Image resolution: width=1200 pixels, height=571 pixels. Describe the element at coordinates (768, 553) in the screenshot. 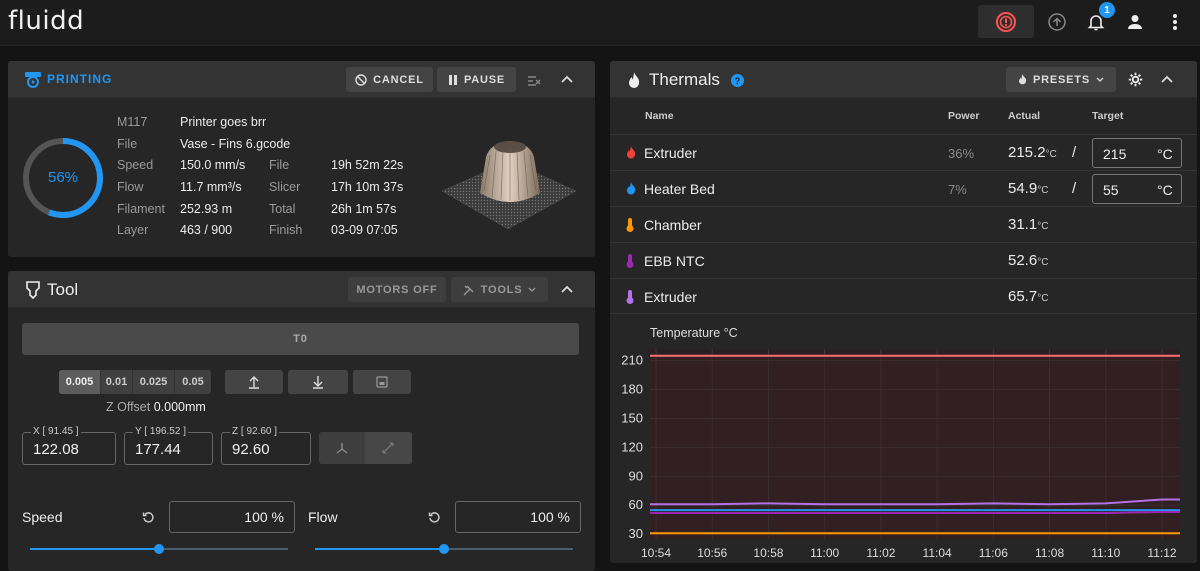

I see `x-tick-label: 10:58` at that location.